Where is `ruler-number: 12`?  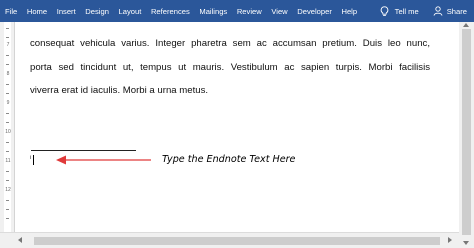 ruler-number: 12 is located at coordinates (8, 190).